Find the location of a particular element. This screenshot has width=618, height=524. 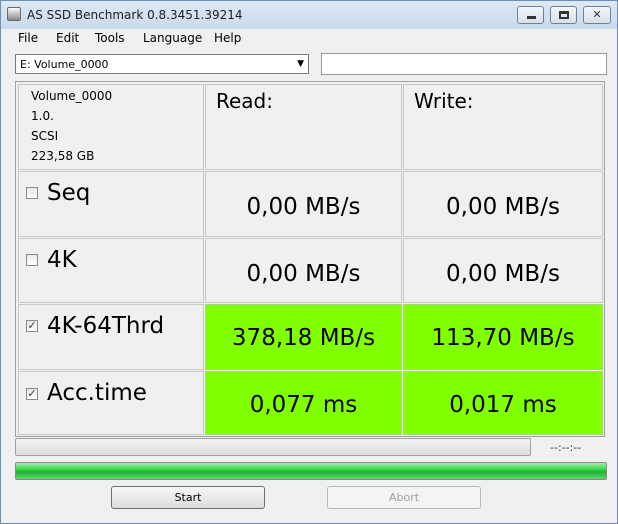

drive-select: E: Volume_0000 ▼ is located at coordinates (162, 64).